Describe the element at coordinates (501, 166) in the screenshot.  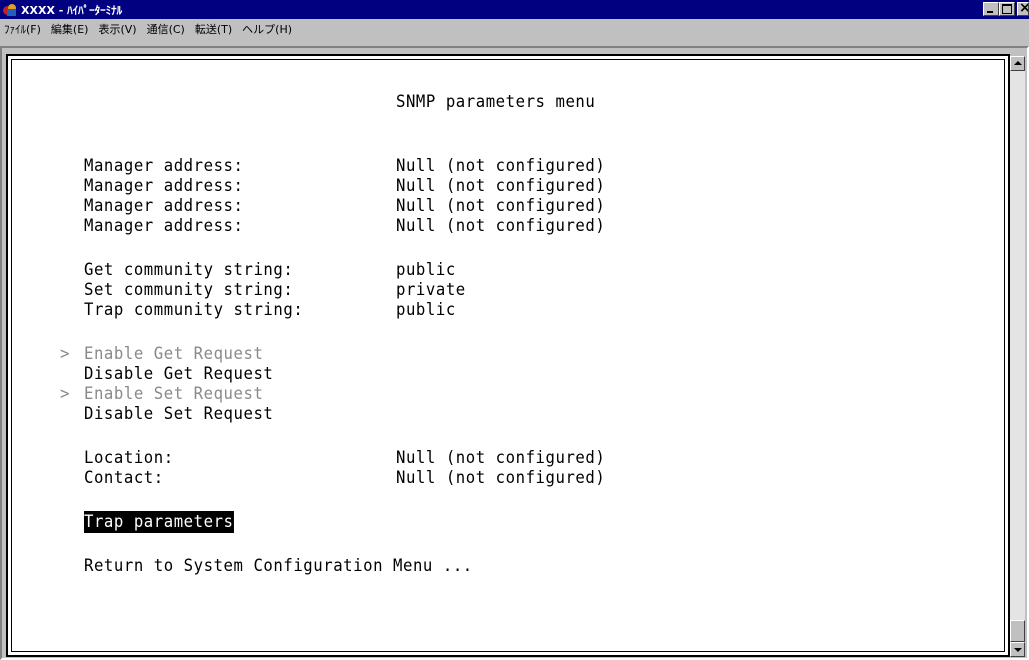
I see `manager-address-1-value: Null (not configured)` at that location.